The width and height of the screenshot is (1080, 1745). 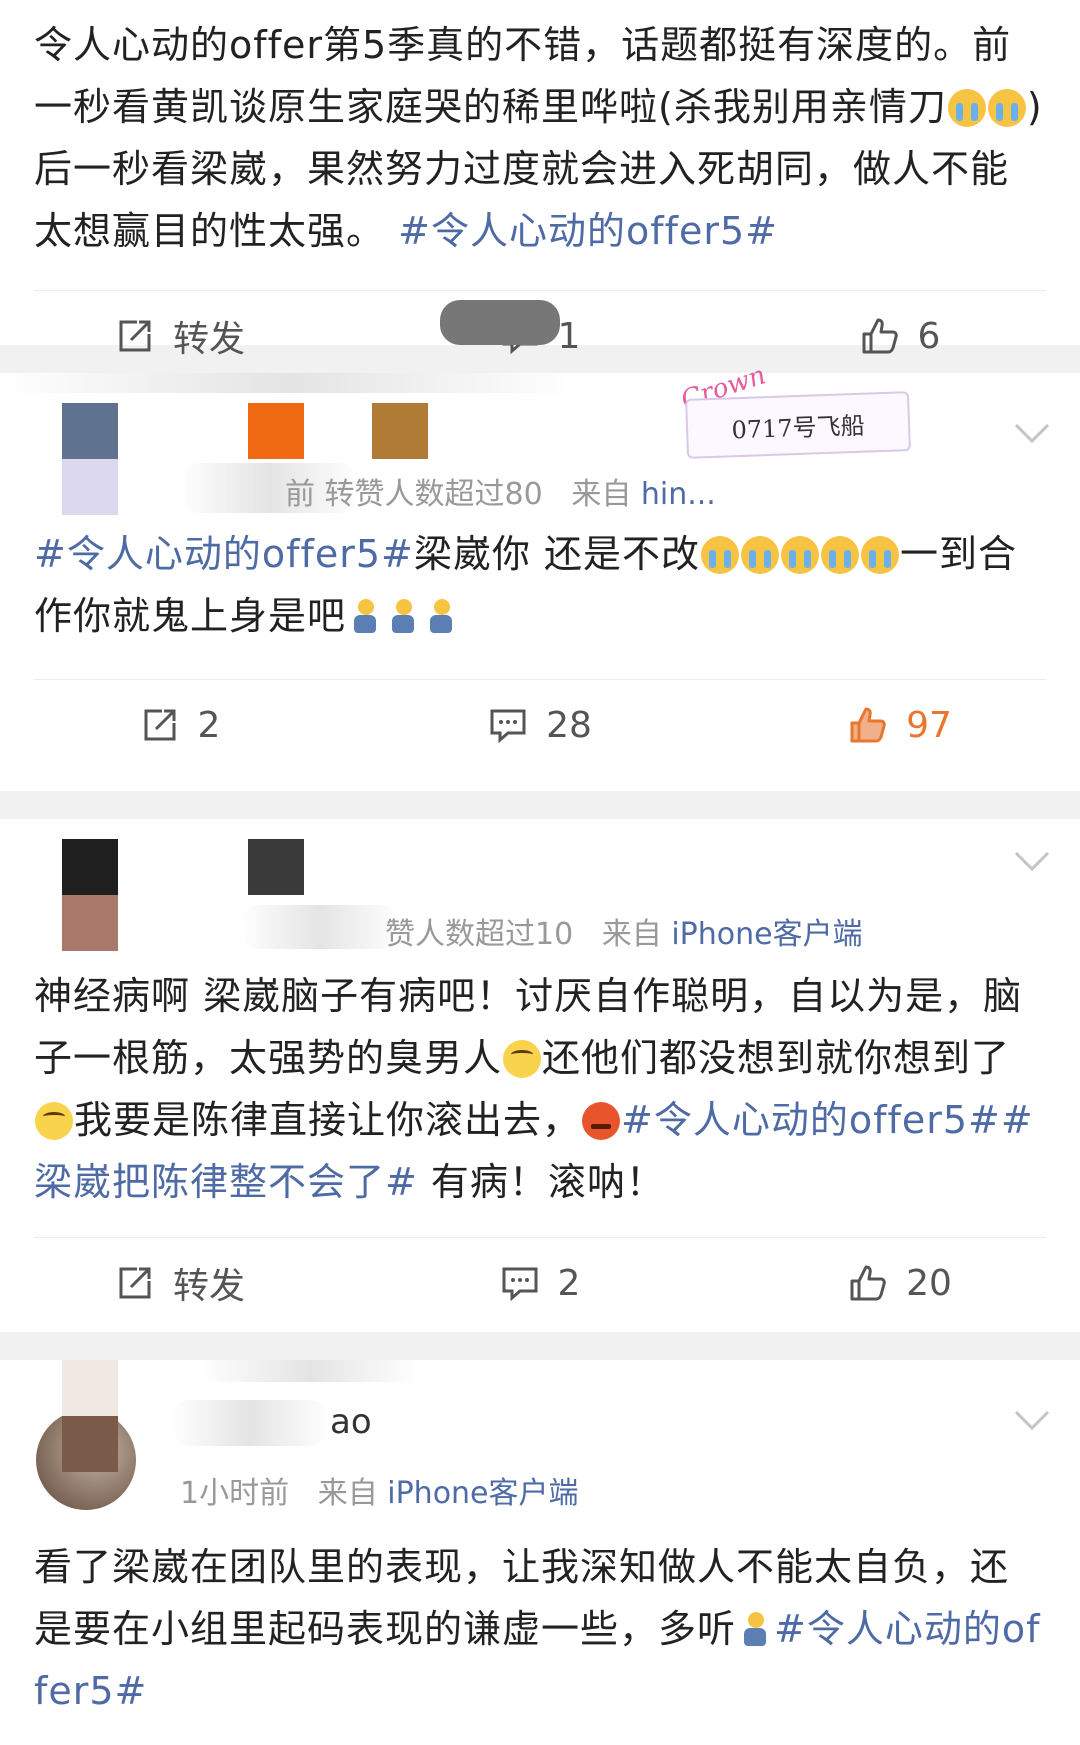 What do you see at coordinates (479, 934) in the screenshot?
I see `repost-stats: 赞人数超过10` at bounding box center [479, 934].